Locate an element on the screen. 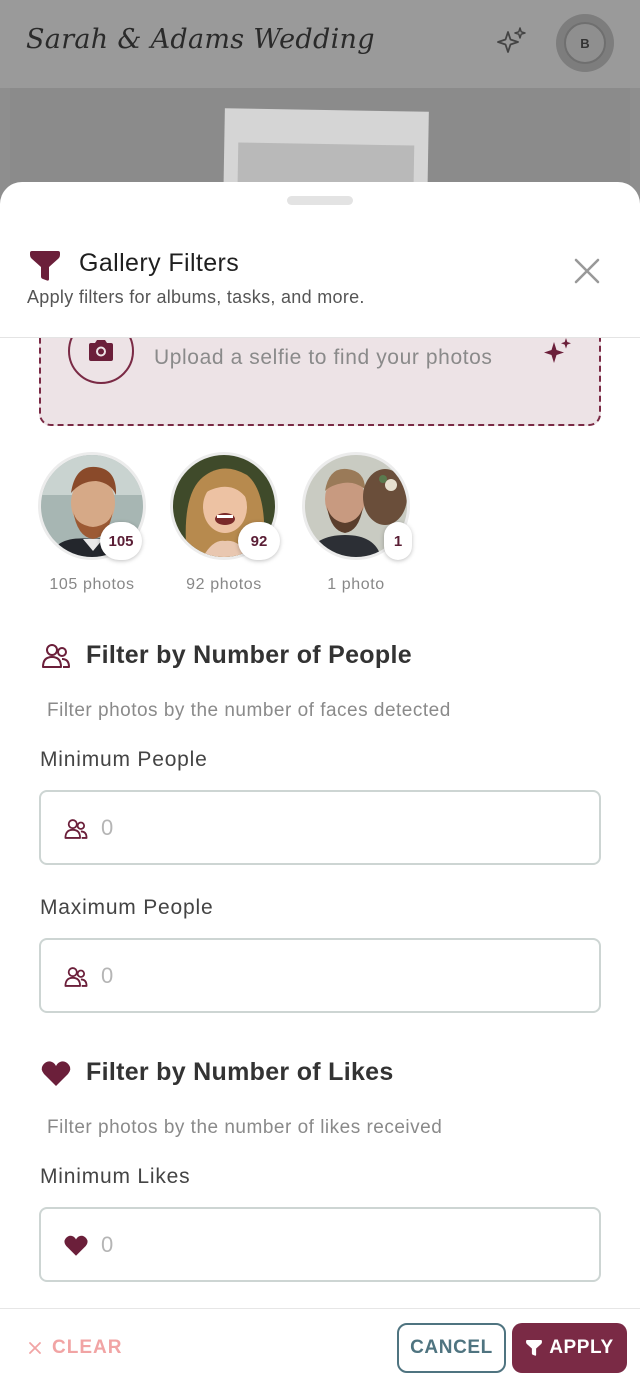 This screenshot has width=640, height=1385. camera-button is located at coordinates (101, 361).